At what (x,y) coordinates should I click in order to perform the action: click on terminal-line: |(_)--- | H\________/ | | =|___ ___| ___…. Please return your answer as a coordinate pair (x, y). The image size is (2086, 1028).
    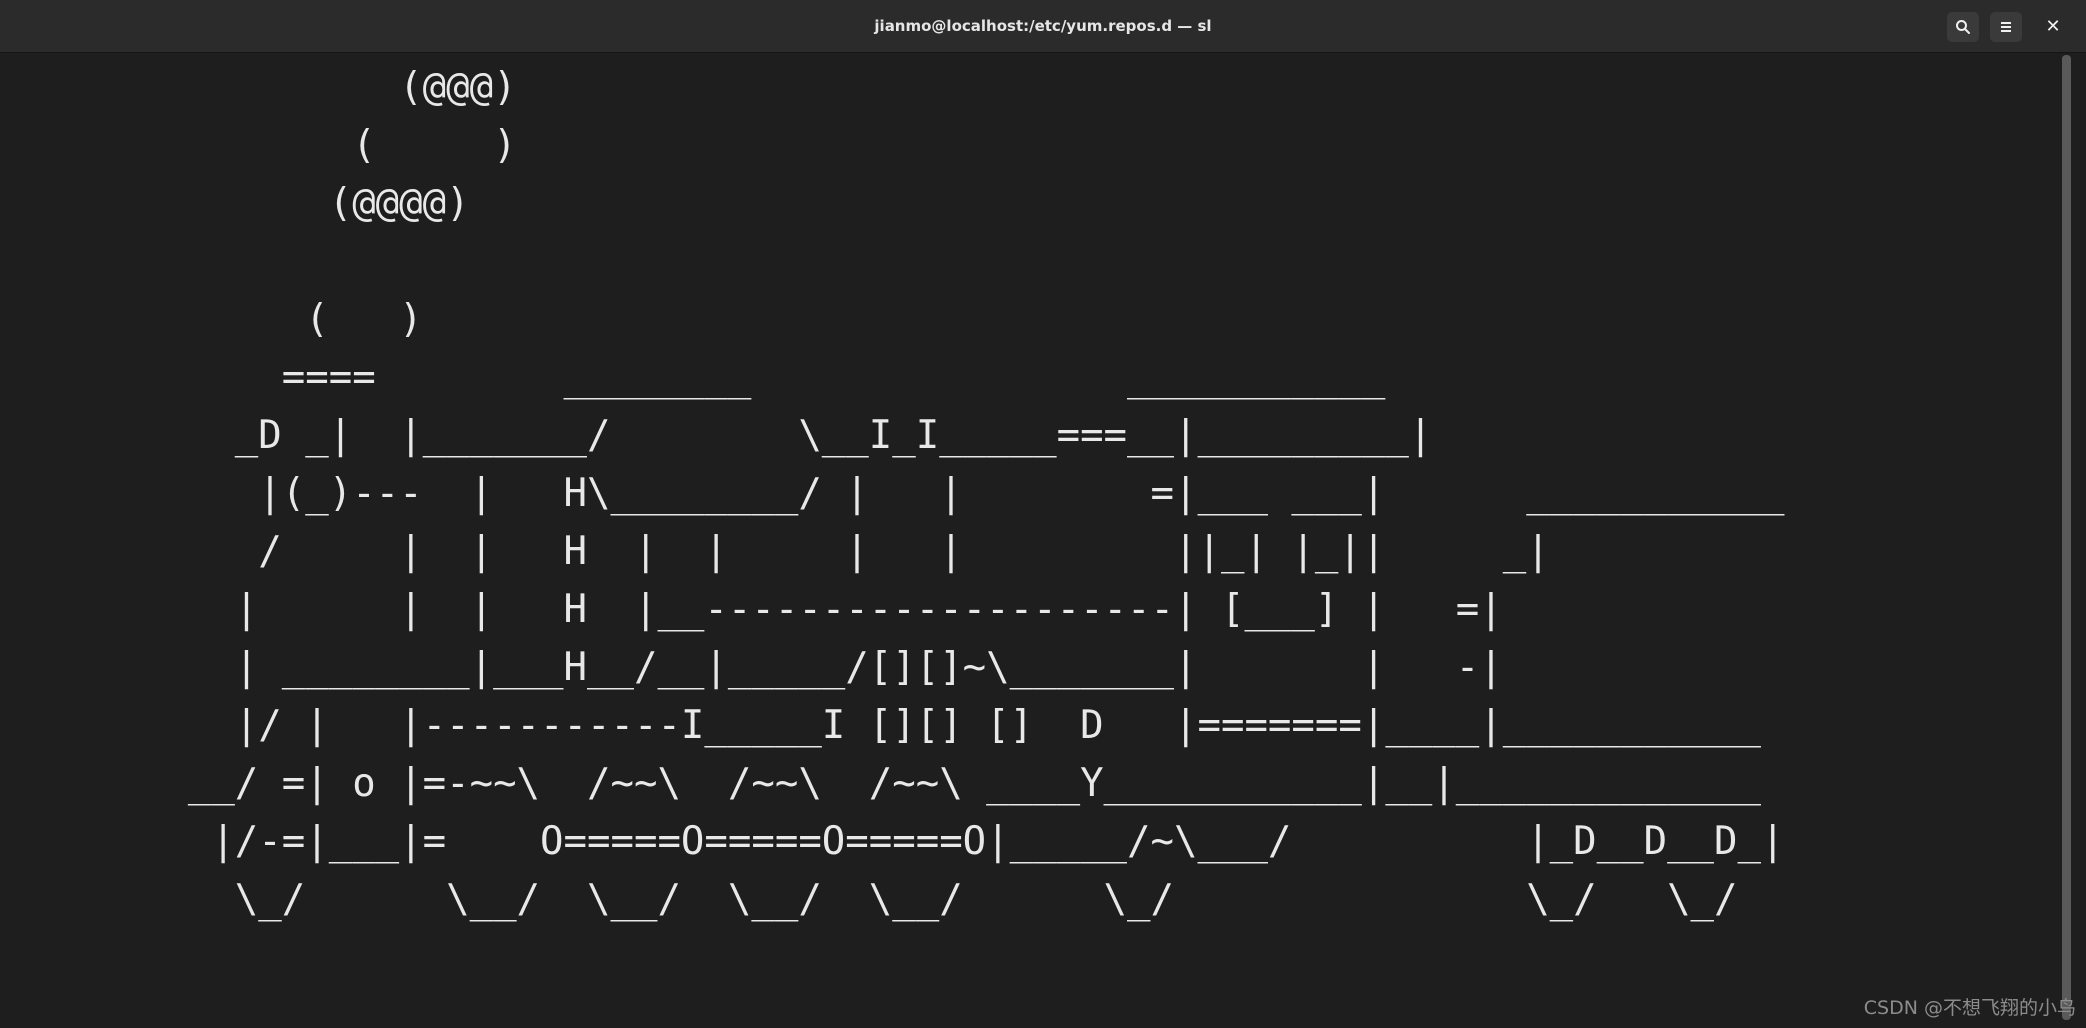
    Looking at the image, I should click on (892, 493).